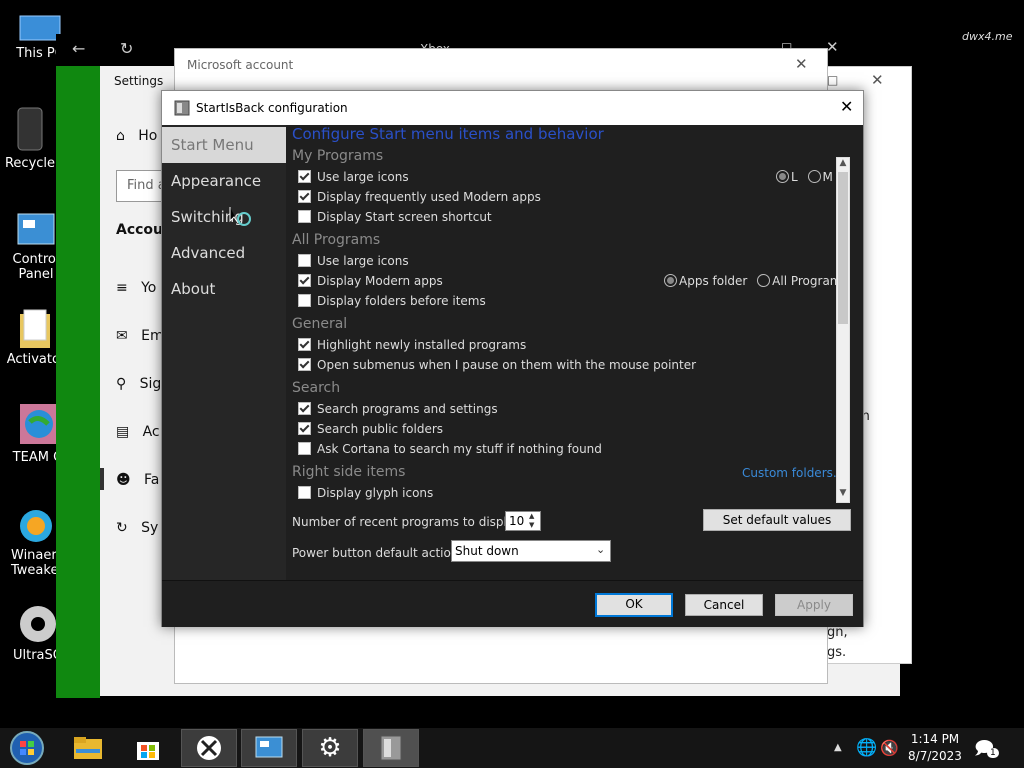 The image size is (1024, 768). Describe the element at coordinates (224, 217) in the screenshot. I see `nav-switching: Switching` at that location.